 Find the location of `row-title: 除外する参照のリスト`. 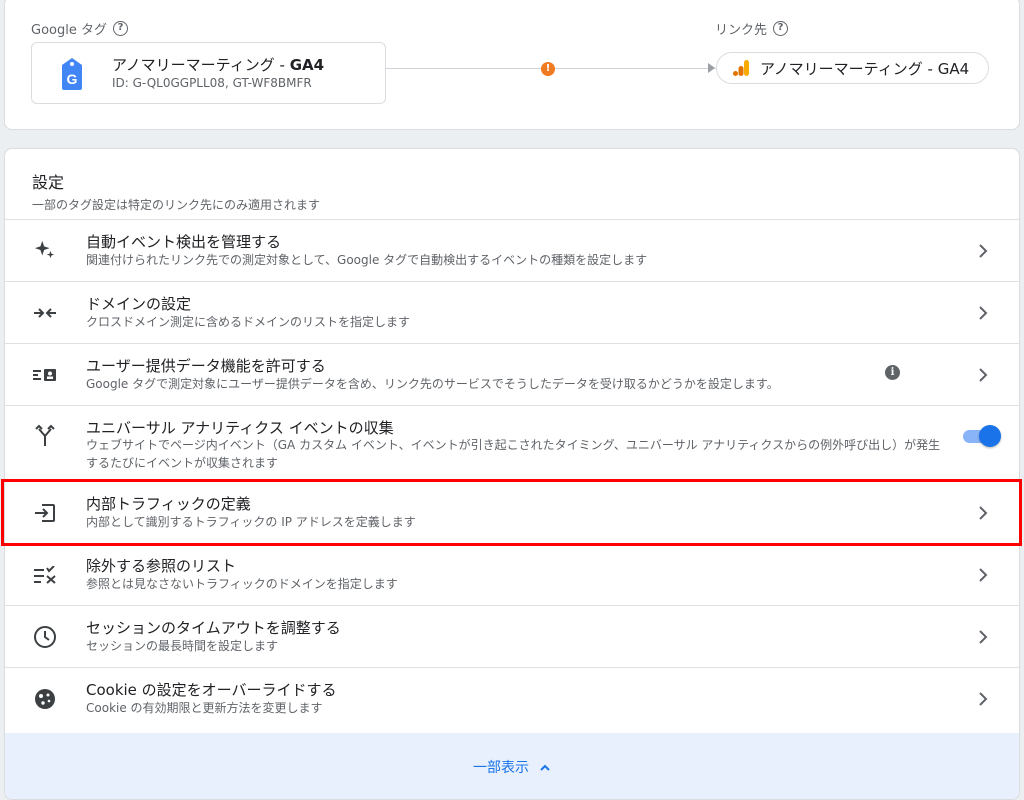

row-title: 除外する参照のリスト is located at coordinates (161, 566).